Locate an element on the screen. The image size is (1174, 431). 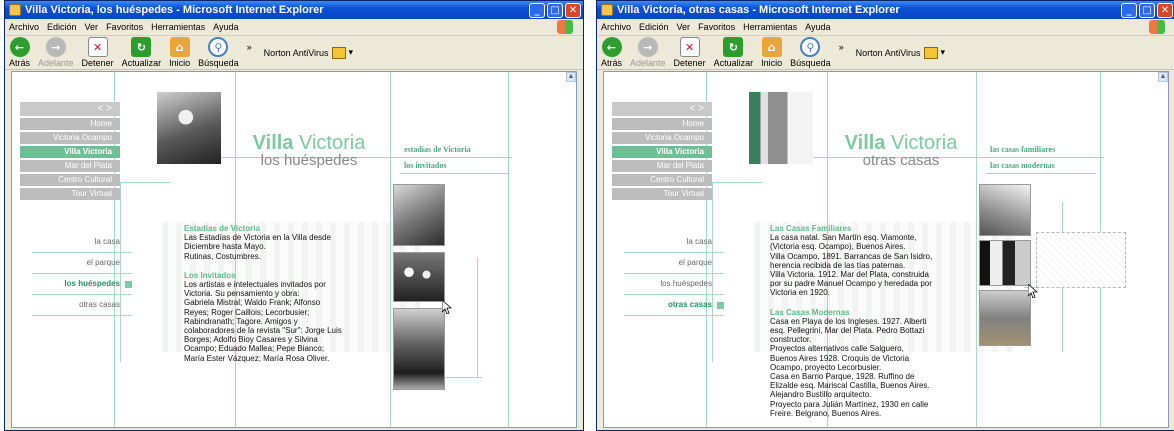
link-invitados: los invitados is located at coordinates (455, 166).